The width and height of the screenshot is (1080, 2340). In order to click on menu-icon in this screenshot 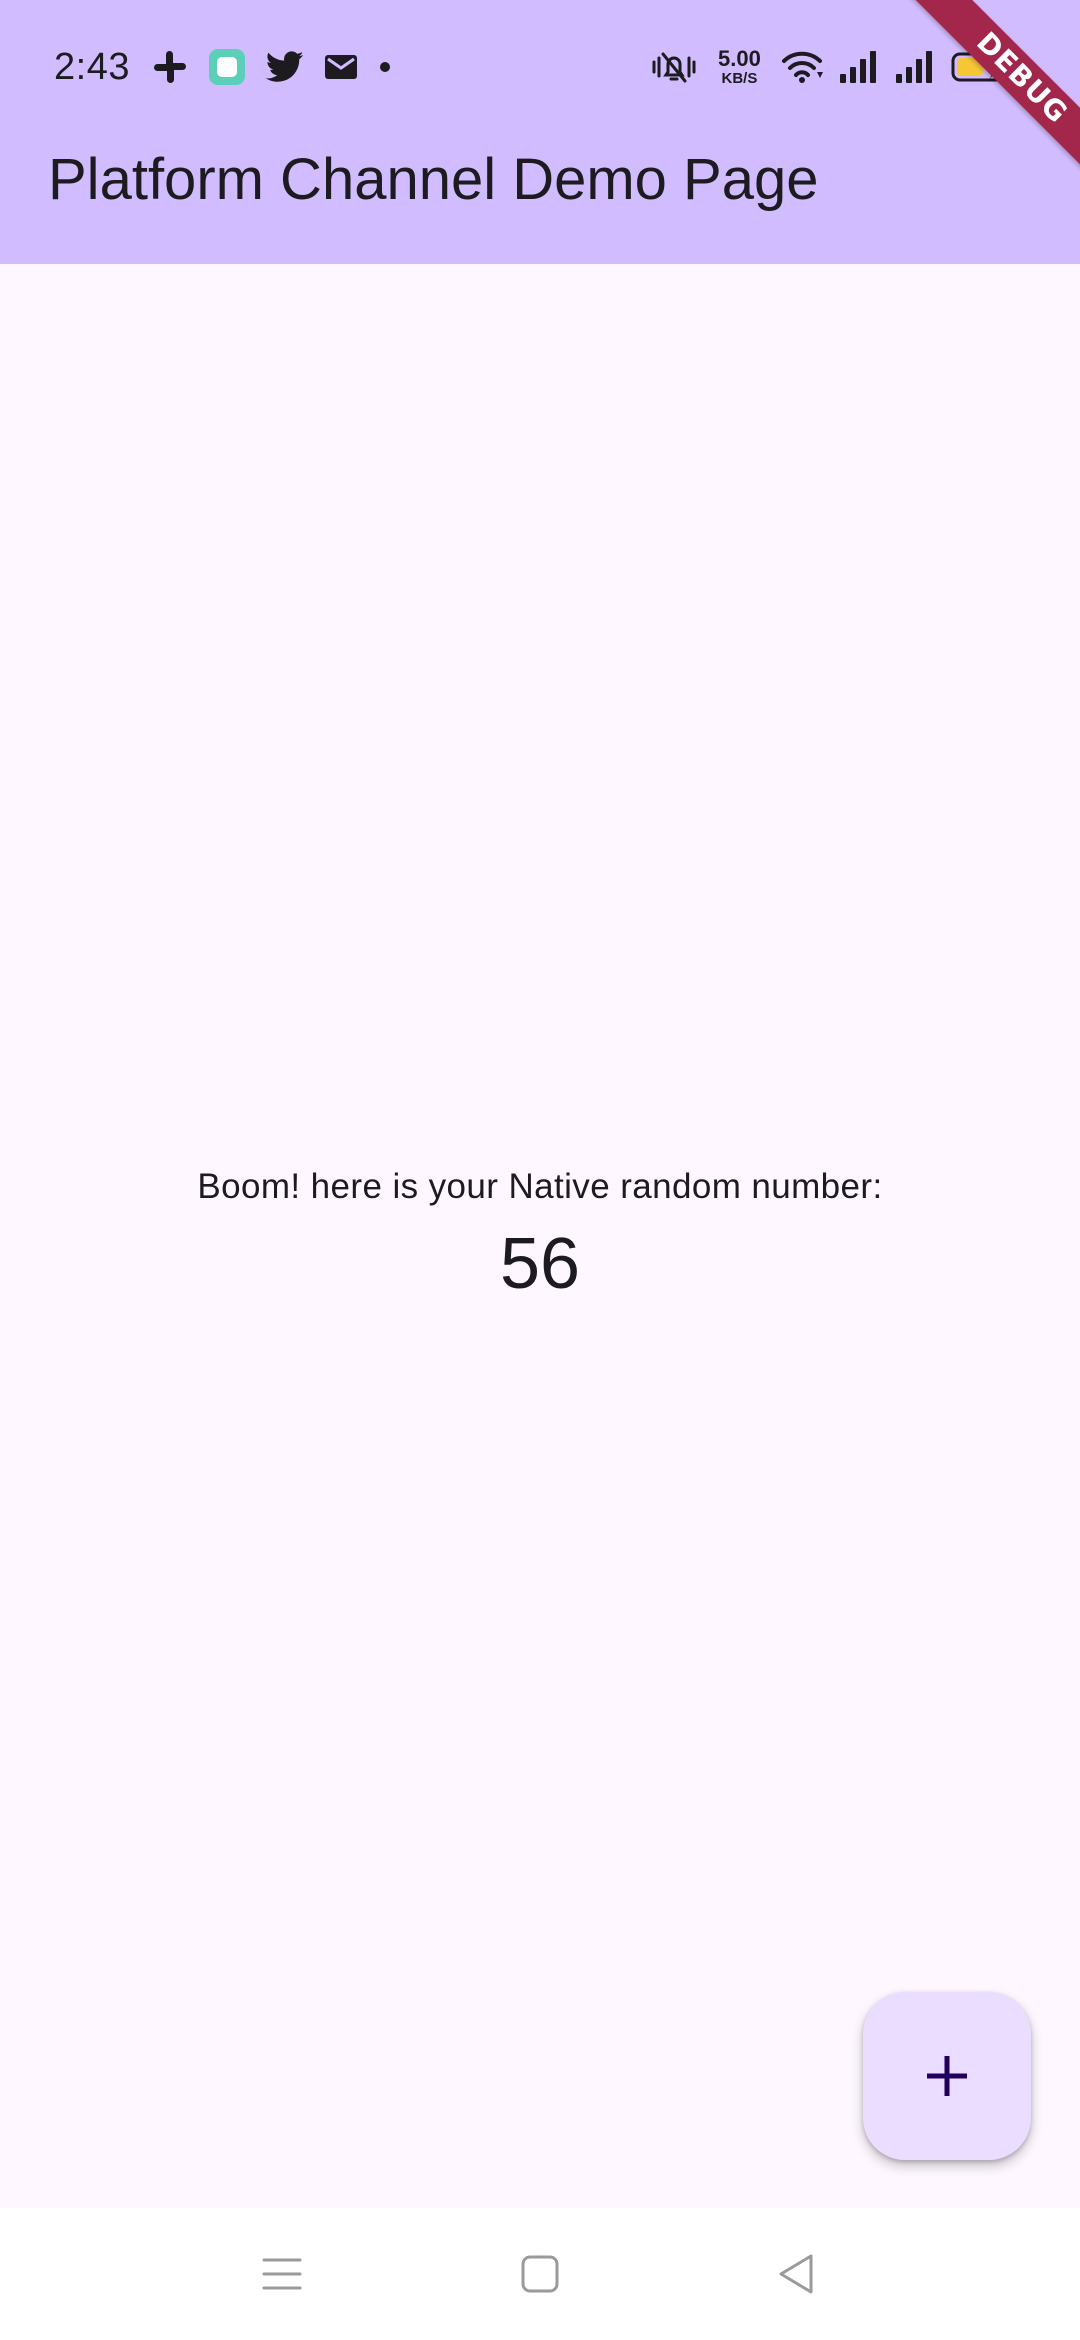, I will do `click(282, 2274)`.